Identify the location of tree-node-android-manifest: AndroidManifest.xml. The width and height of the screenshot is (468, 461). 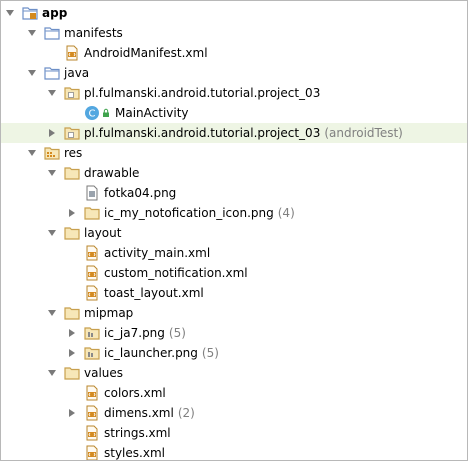
(234, 53).